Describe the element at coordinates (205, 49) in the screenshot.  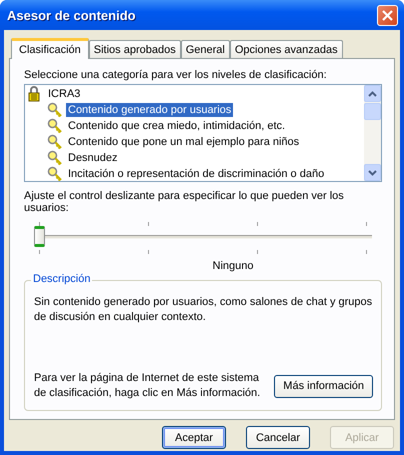
I see `tab: General` at that location.